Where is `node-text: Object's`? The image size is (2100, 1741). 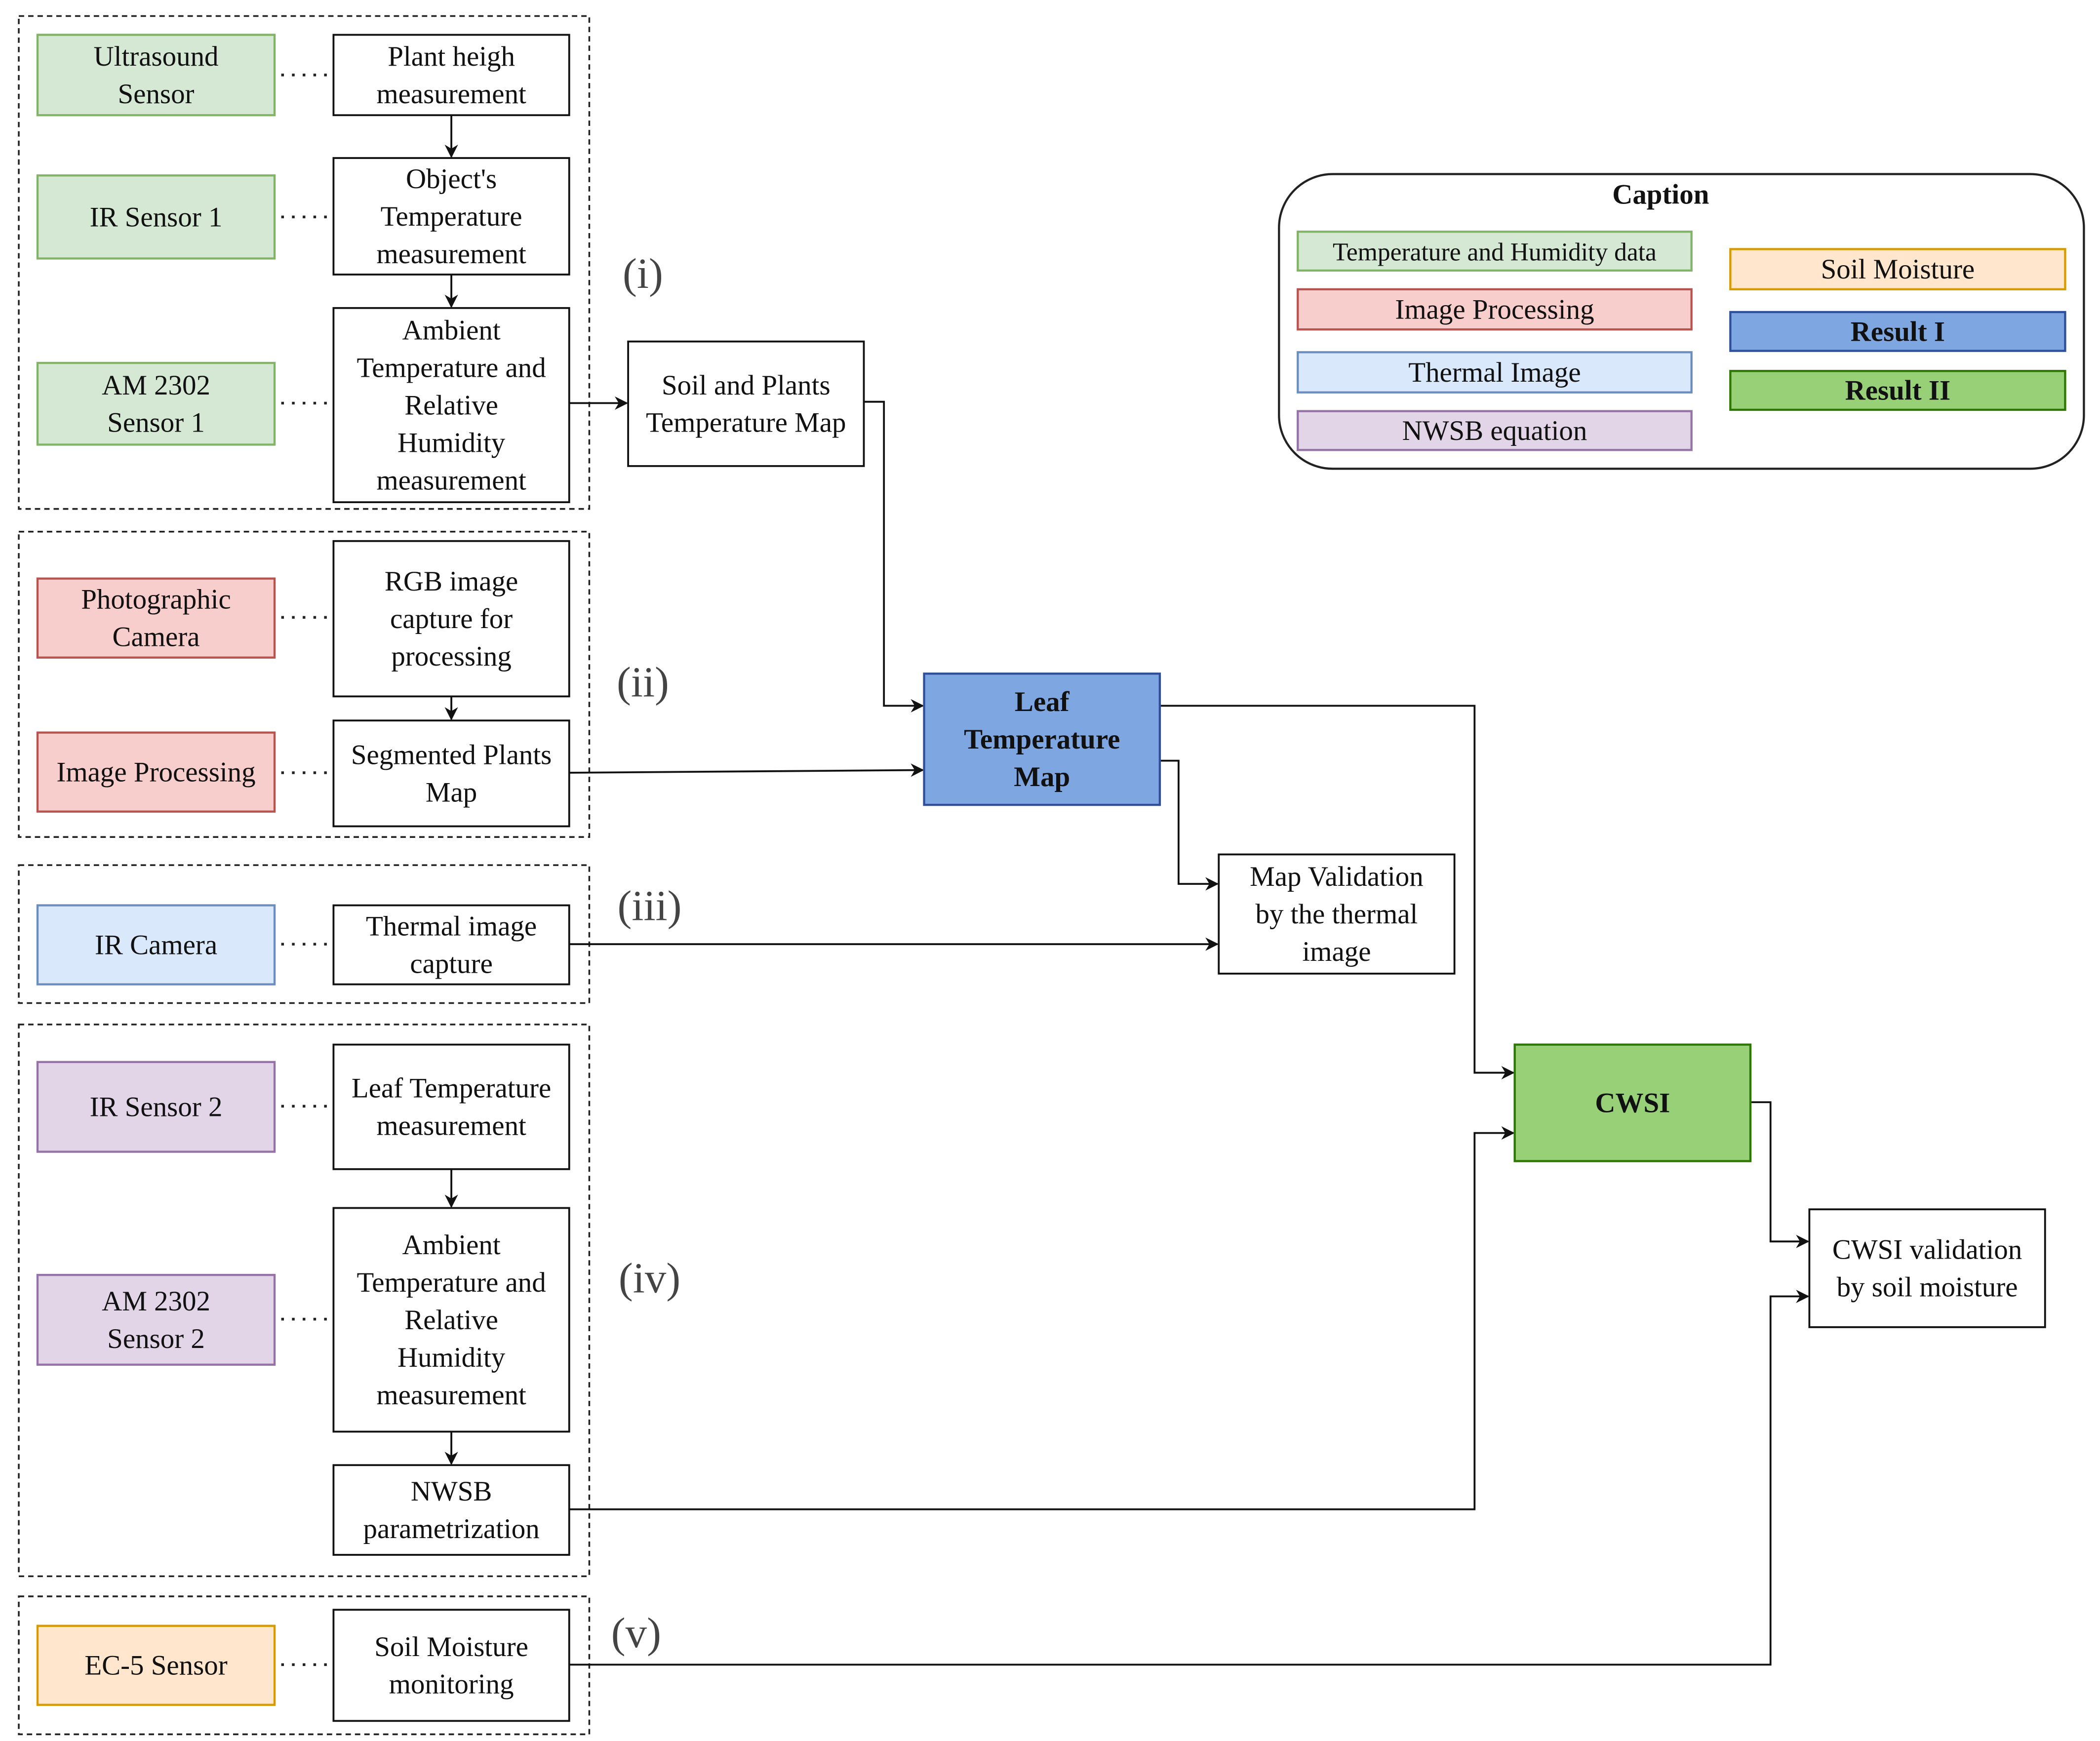
node-text: Object's is located at coordinates (451, 179).